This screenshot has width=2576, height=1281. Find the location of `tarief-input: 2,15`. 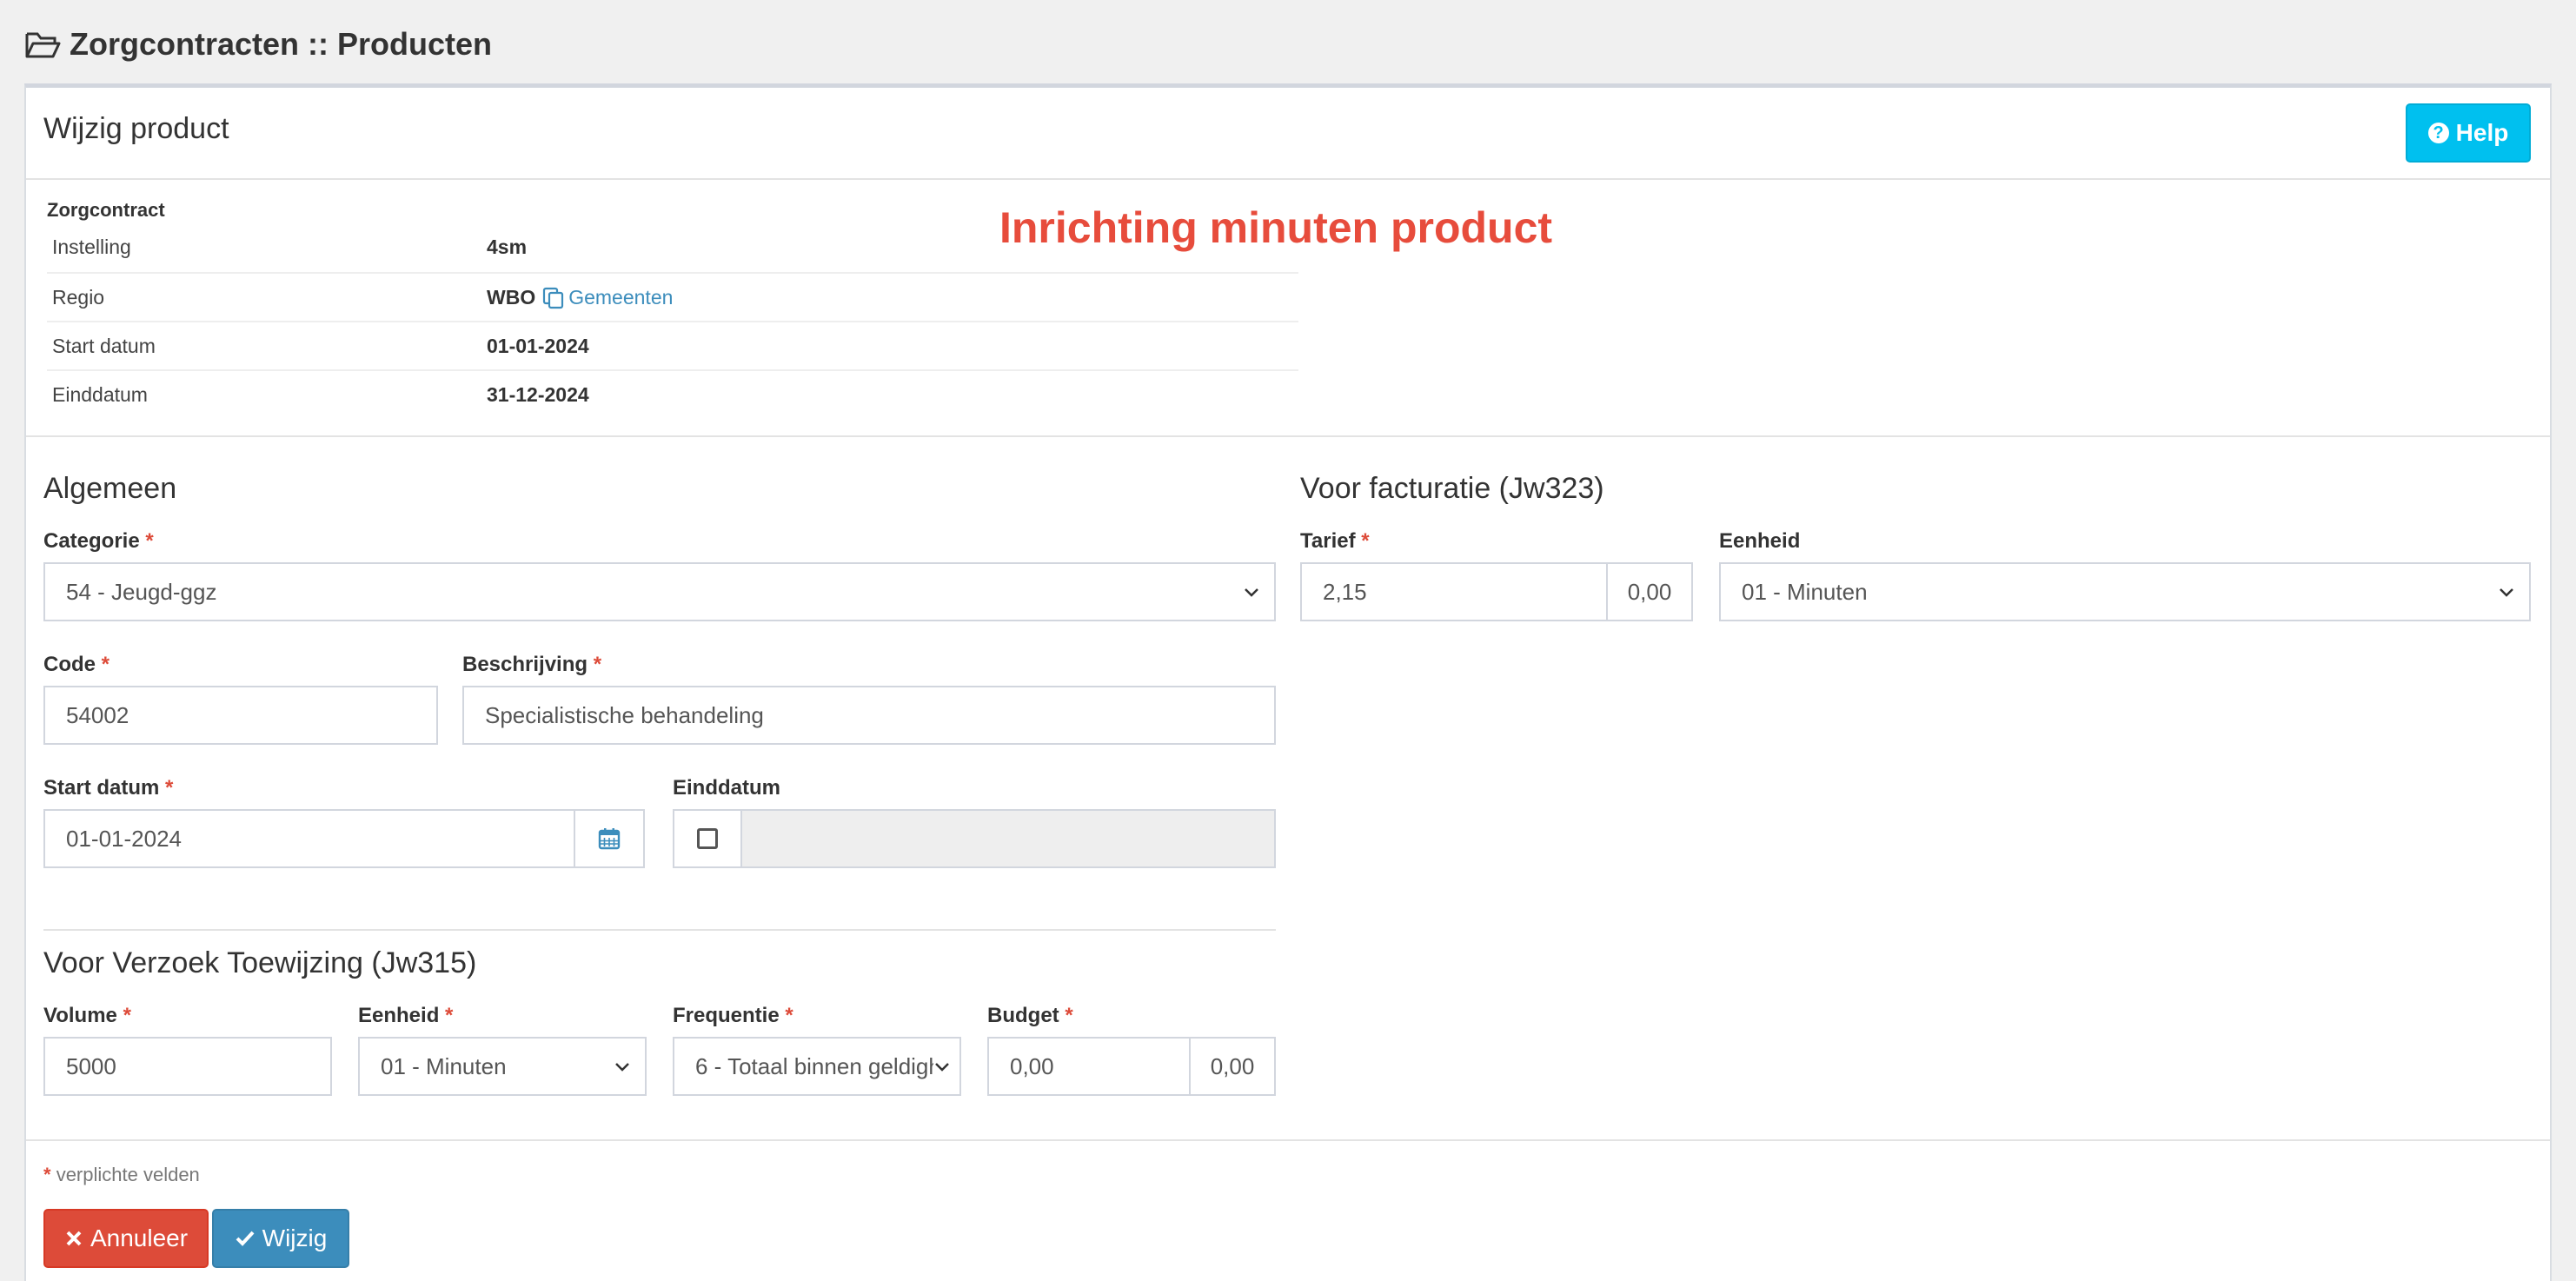

tarief-input: 2,15 is located at coordinates (1454, 591).